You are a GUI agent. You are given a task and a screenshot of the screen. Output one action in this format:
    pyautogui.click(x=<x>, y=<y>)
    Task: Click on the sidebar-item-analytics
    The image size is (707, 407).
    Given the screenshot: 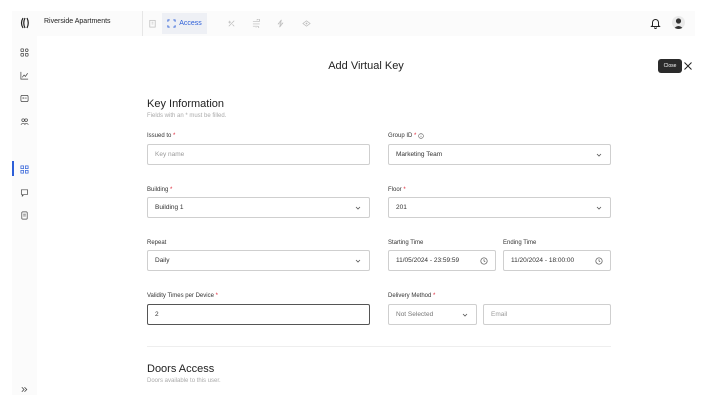 What is the action you would take?
    pyautogui.click(x=24, y=75)
    